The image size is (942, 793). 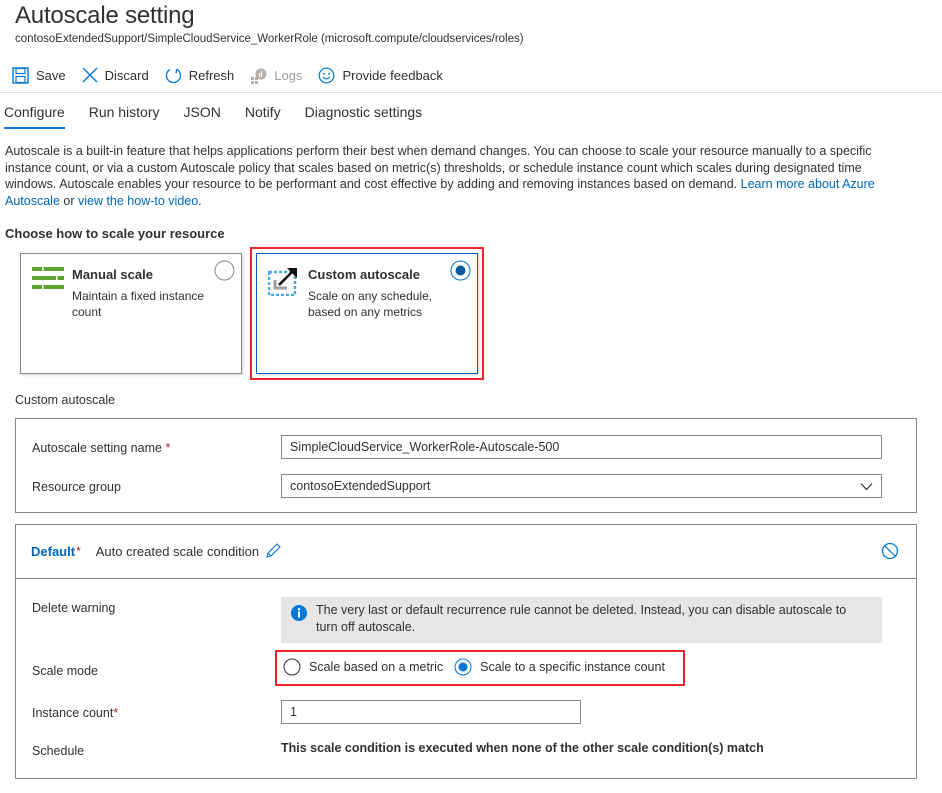 I want to click on feedback-button: Provide feedback, so click(x=380, y=75).